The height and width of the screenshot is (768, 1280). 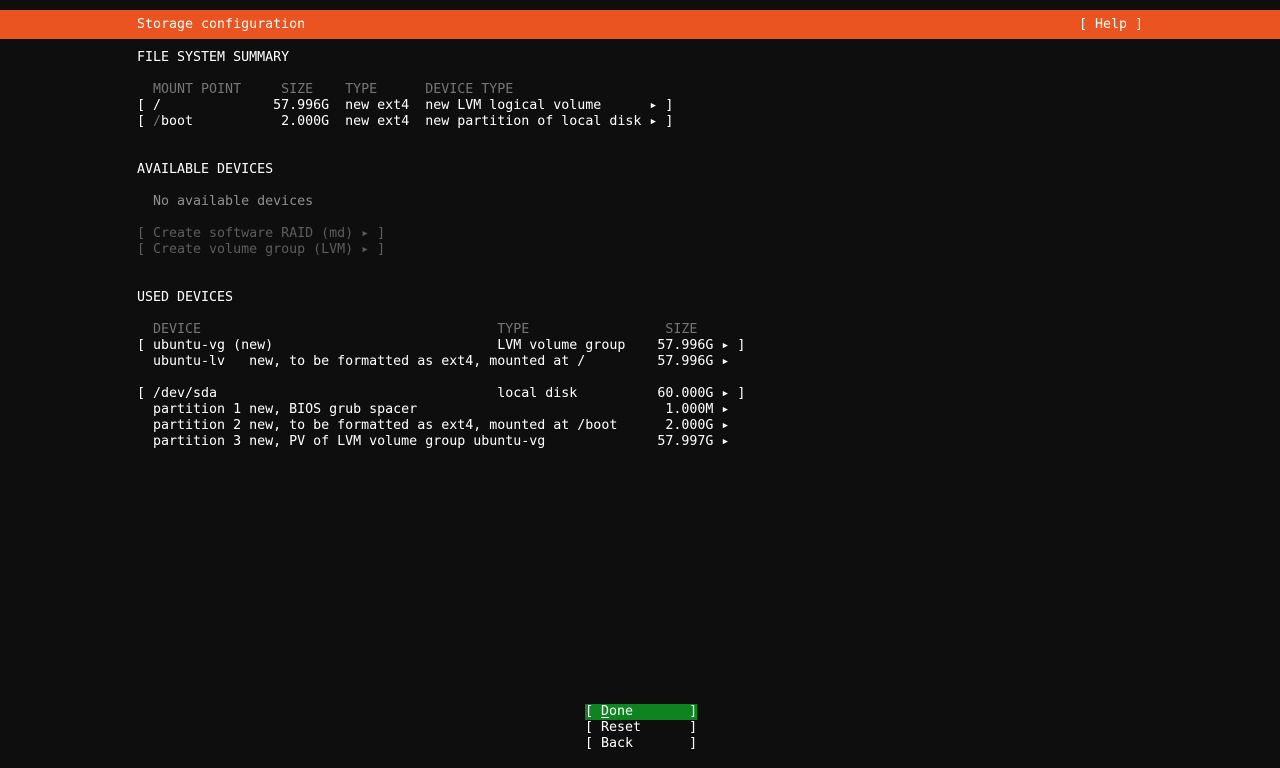 What do you see at coordinates (145, 121) in the screenshot?
I see `fs-row-boot-bracket: [` at bounding box center [145, 121].